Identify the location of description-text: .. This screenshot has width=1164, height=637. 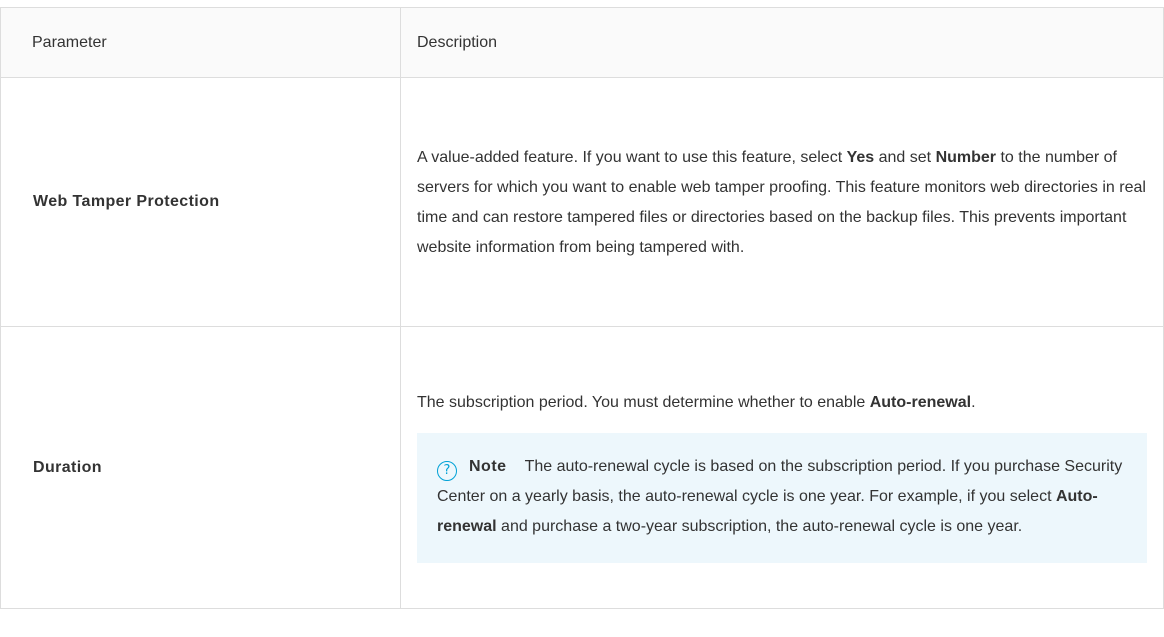
(973, 402).